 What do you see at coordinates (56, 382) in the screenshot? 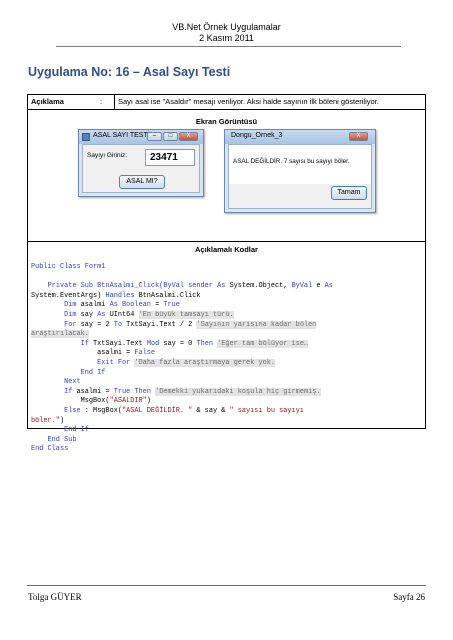
I see `code-line: Next` at bounding box center [56, 382].